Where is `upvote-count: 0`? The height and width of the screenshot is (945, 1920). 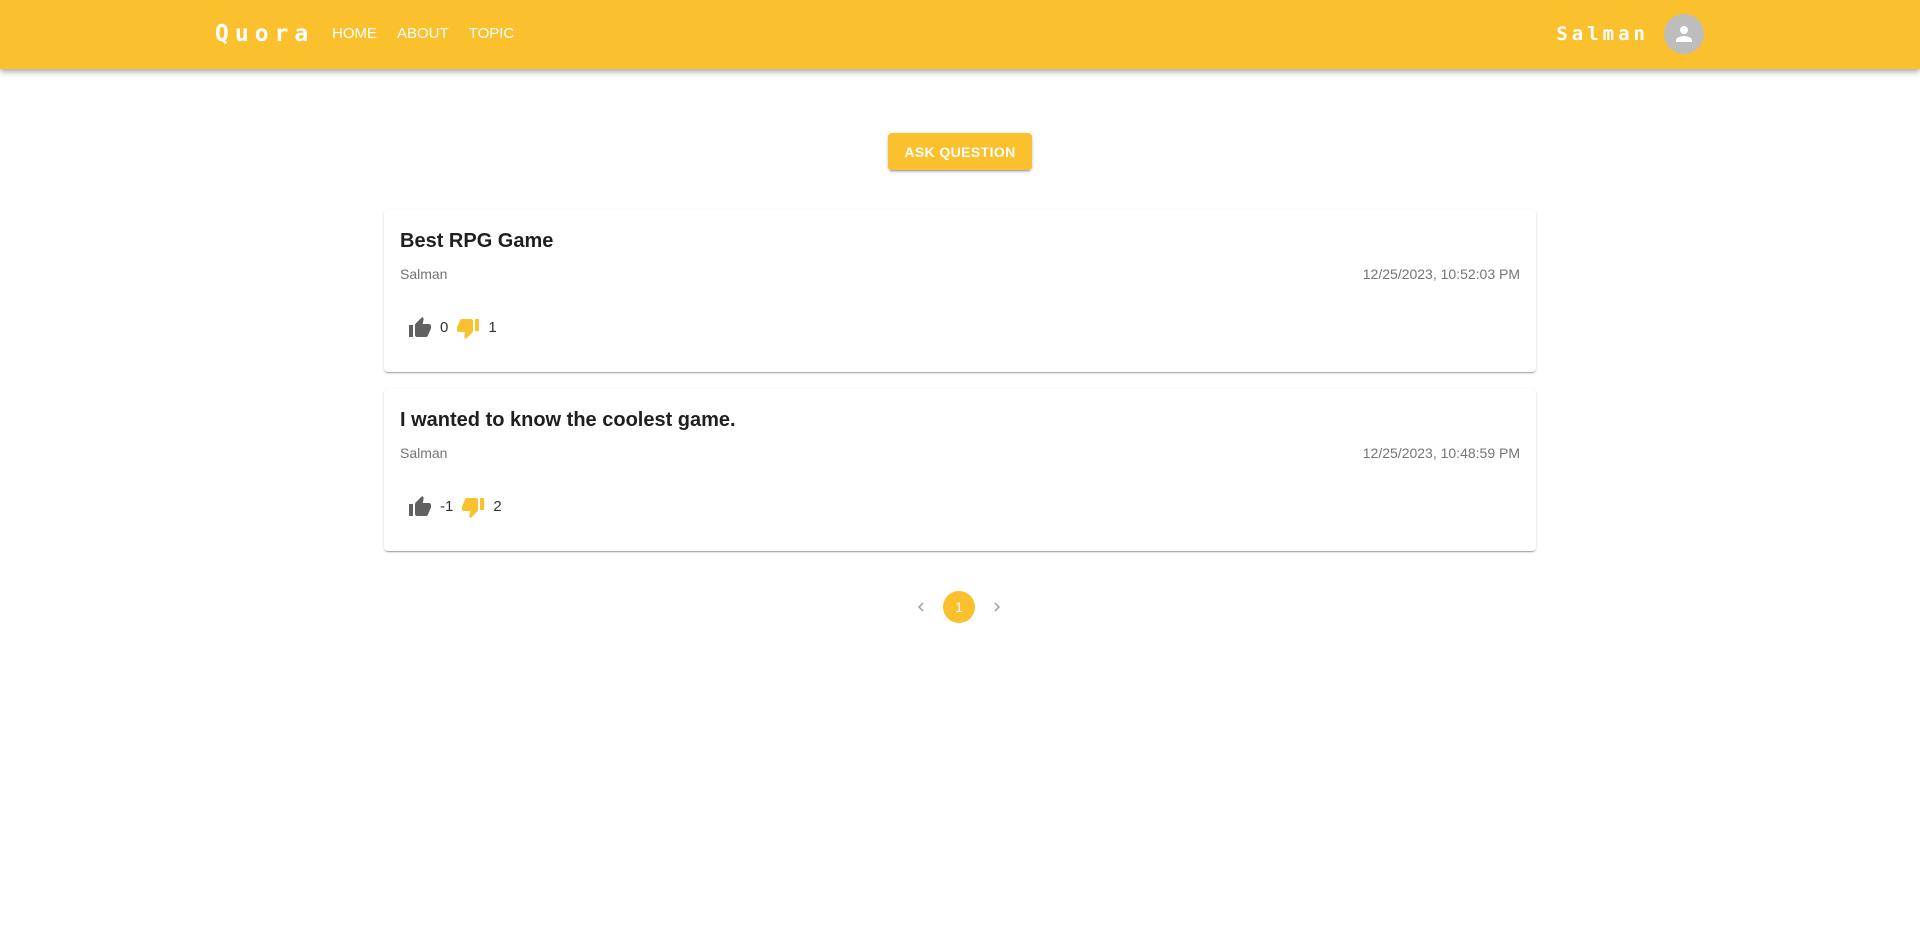 upvote-count: 0 is located at coordinates (444, 327).